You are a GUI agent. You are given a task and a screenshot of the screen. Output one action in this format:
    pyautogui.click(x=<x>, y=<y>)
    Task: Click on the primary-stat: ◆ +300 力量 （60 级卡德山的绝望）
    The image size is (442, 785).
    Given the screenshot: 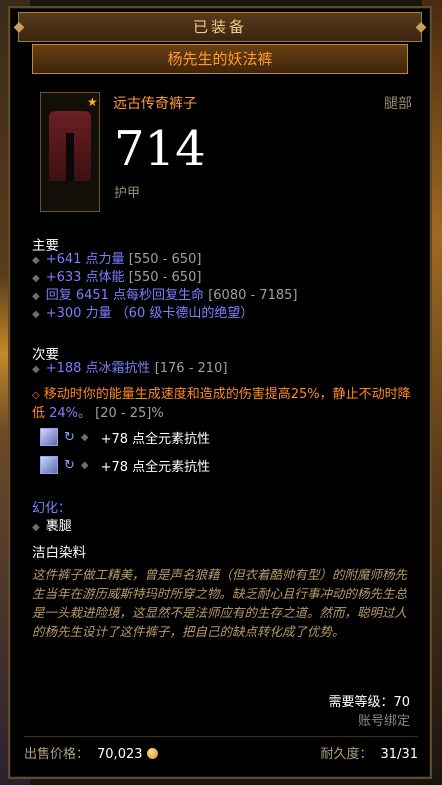 What is the action you would take?
    pyautogui.click(x=143, y=313)
    